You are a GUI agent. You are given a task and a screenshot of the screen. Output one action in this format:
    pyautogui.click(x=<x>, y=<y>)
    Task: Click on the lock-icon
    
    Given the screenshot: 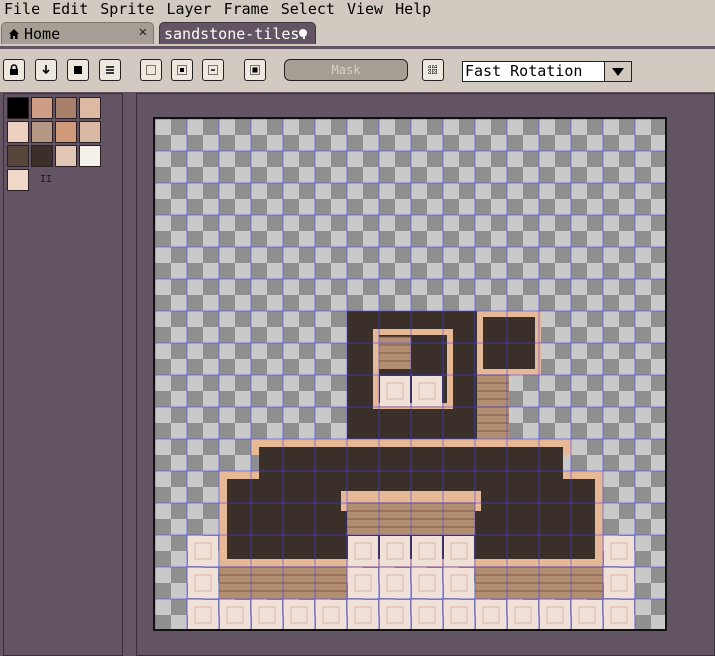 What is the action you would take?
    pyautogui.click(x=14, y=69)
    